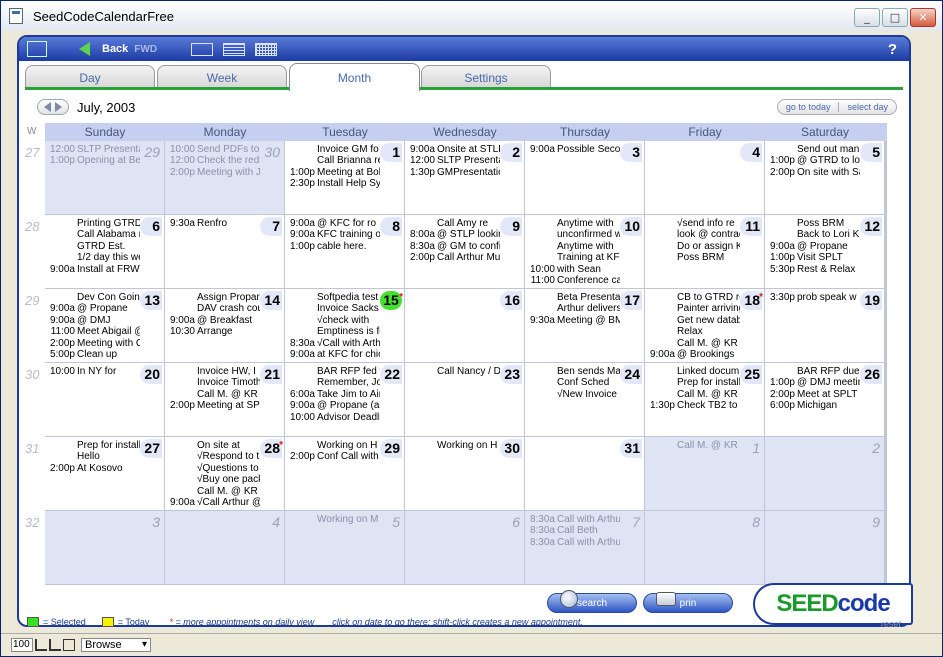 This screenshot has height=657, width=943. Describe the element at coordinates (511, 522) in the screenshot. I see `date-number: 6` at that location.